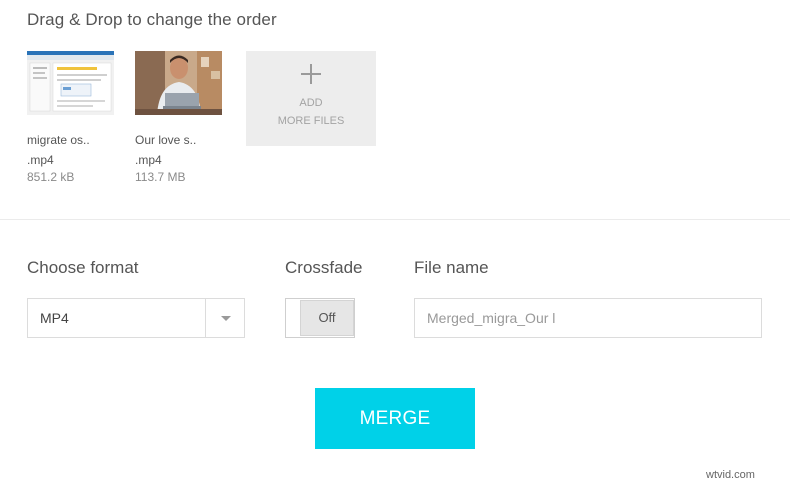 Image resolution: width=790 pixels, height=486 pixels. Describe the element at coordinates (83, 267) in the screenshot. I see `format-label: Choose format` at that location.